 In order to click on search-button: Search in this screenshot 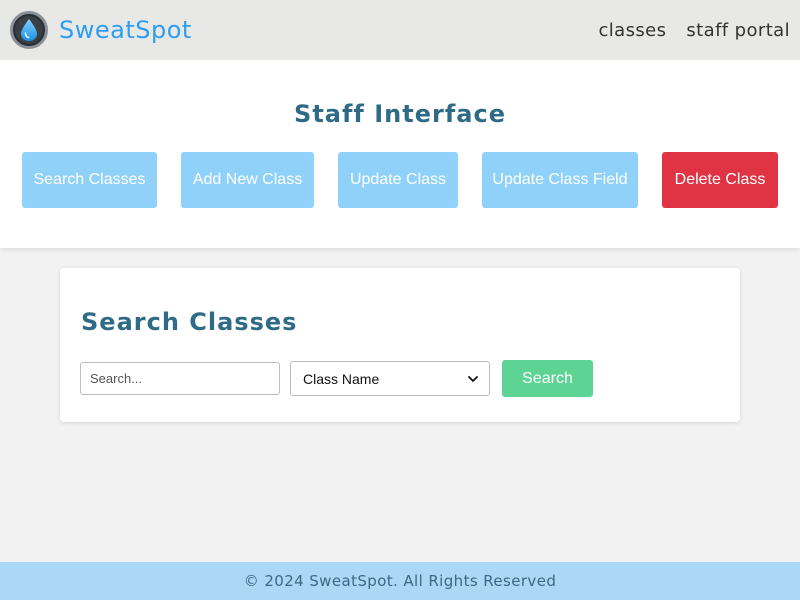, I will do `click(547, 378)`.